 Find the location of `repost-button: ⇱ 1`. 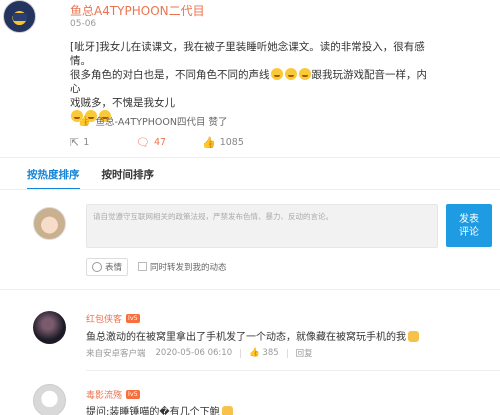

repost-button: ⇱ 1 is located at coordinates (103, 142).